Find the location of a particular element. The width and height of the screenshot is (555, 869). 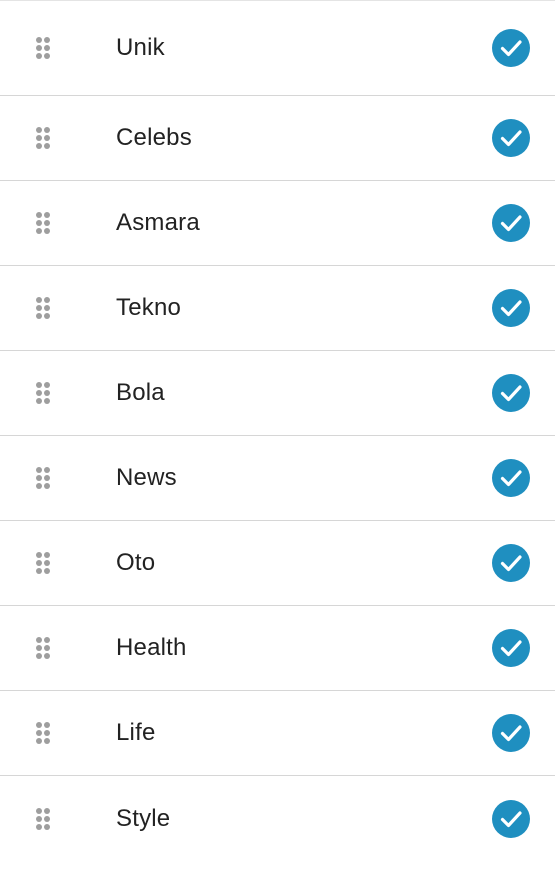

category-label: Asmara is located at coordinates (158, 222).